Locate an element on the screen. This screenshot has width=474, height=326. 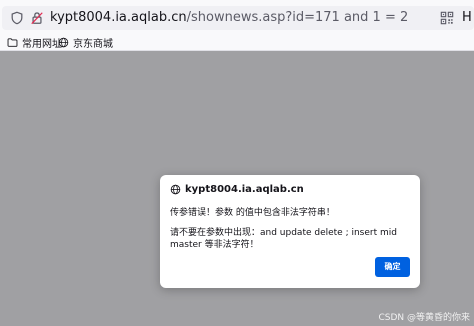
dialog-title-text: kypt8004.ia.aqlab.cn is located at coordinates (244, 189).